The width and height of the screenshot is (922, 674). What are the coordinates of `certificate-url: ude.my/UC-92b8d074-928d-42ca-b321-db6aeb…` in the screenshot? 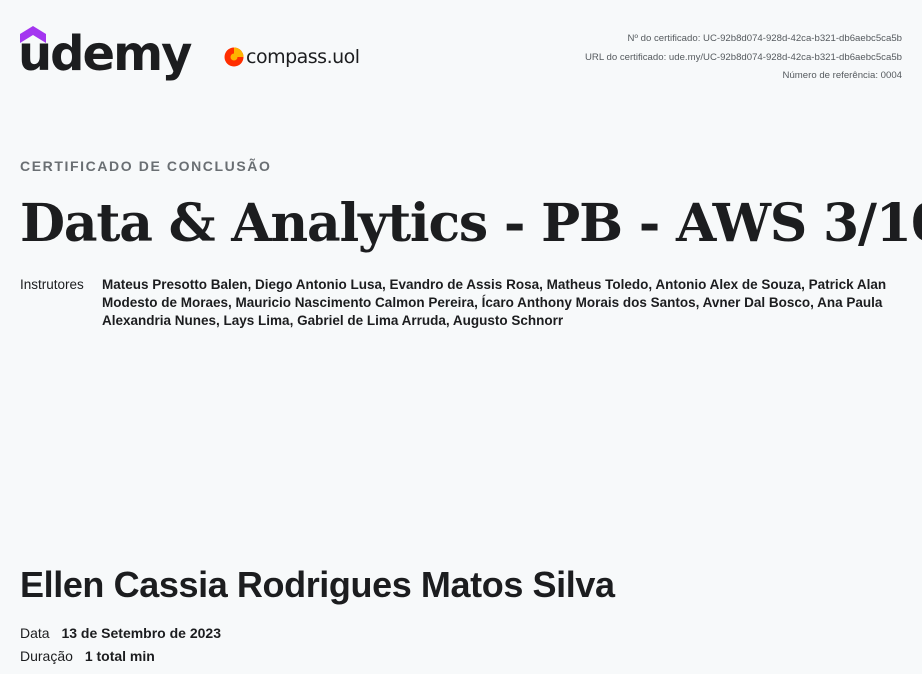 It's located at (785, 57).